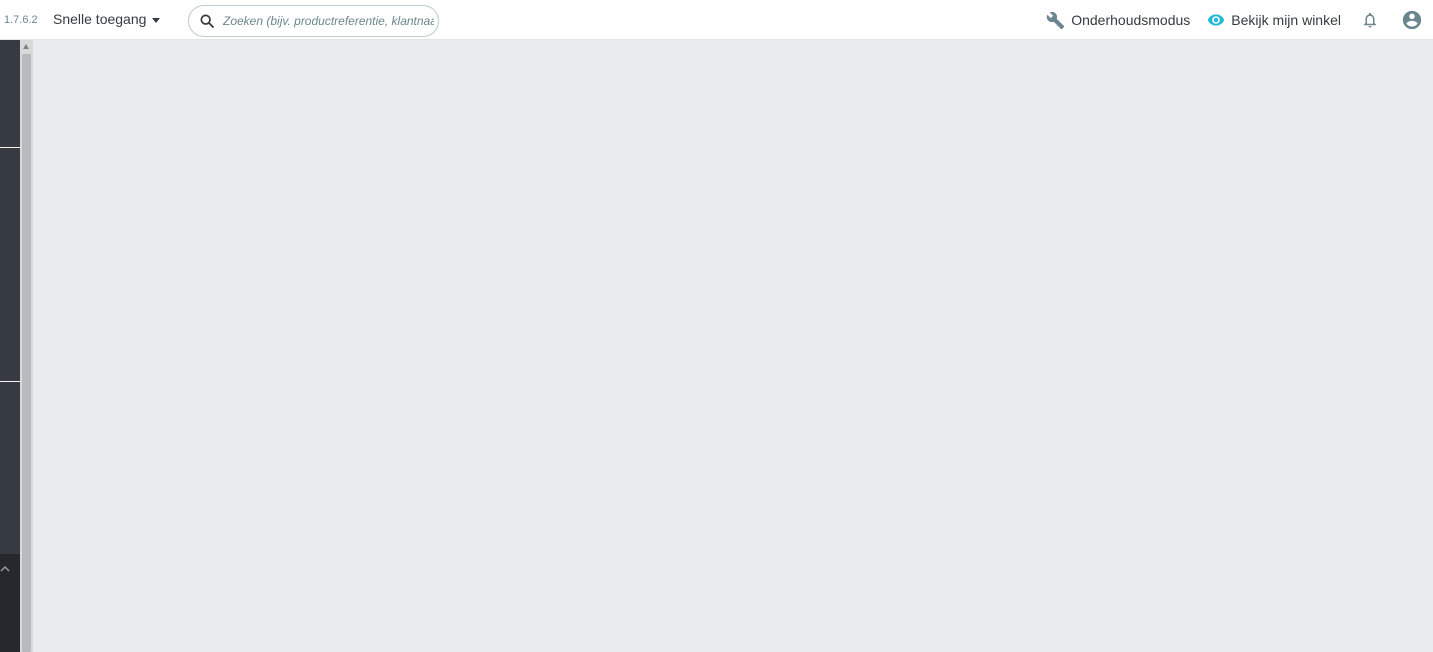  I want to click on version-label: 1.7.6.2, so click(21, 20).